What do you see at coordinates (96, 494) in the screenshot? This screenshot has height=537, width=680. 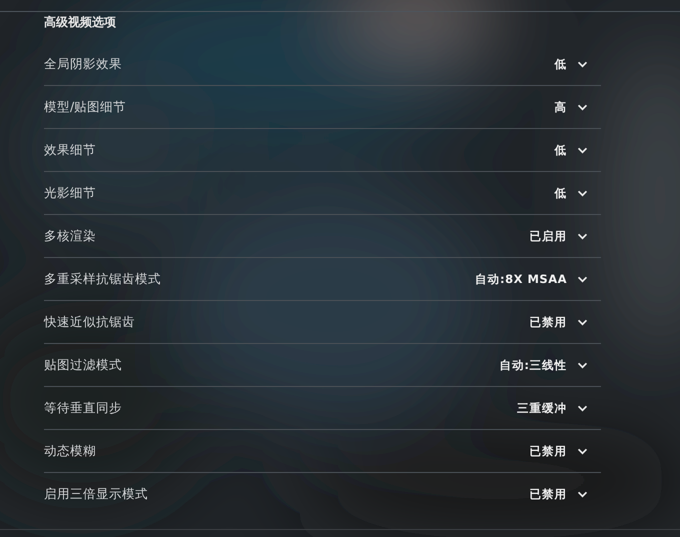 I see `setting-label: 启用三倍显示模式` at bounding box center [96, 494].